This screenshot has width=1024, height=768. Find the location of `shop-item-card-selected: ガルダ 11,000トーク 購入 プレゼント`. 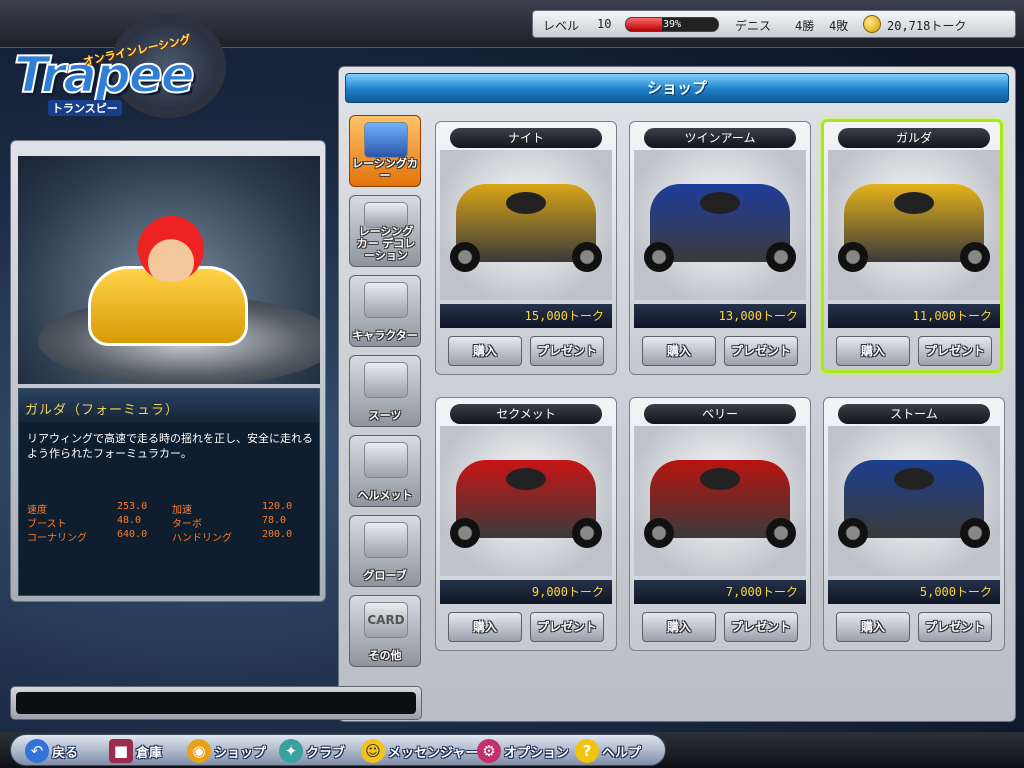

shop-item-card-selected: ガルダ 11,000トーク 購入 プレゼント is located at coordinates (912, 246).